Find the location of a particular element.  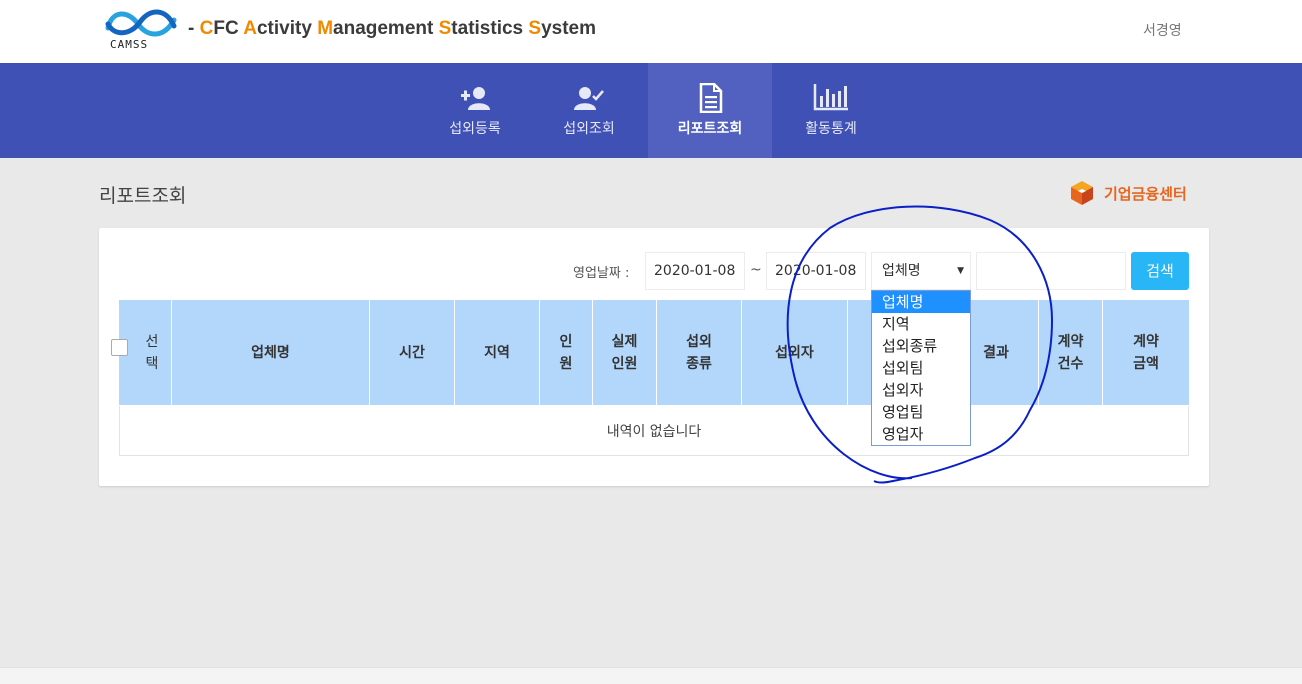

col-header-label: 인 원 is located at coordinates (566, 352).